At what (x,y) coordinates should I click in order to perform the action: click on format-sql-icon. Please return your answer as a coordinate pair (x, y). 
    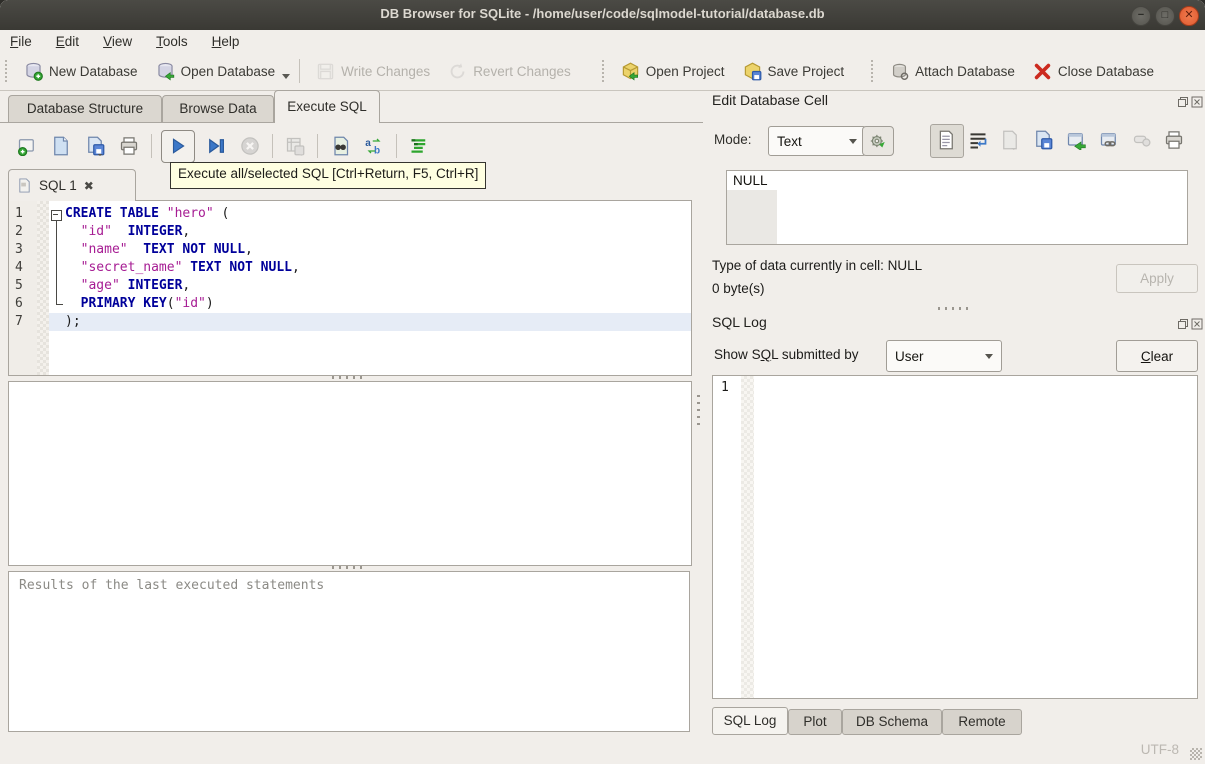
    Looking at the image, I should click on (419, 146).